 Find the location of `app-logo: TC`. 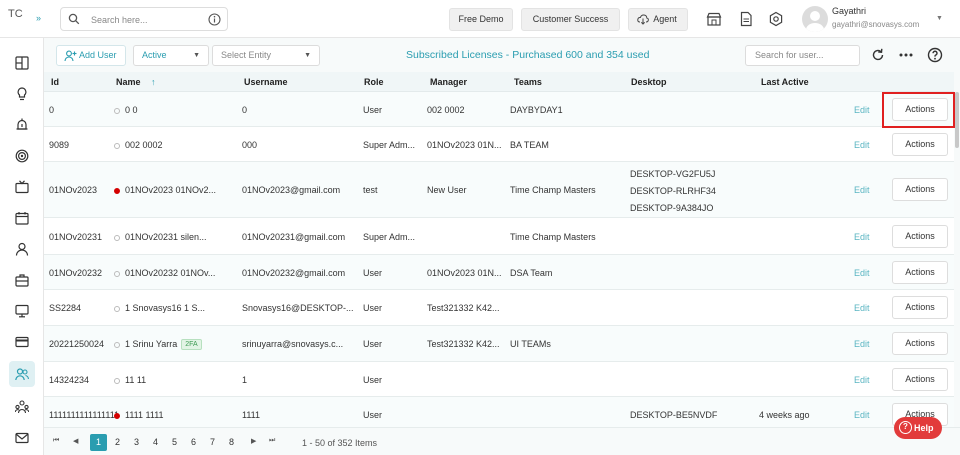

app-logo: TC is located at coordinates (15, 14).